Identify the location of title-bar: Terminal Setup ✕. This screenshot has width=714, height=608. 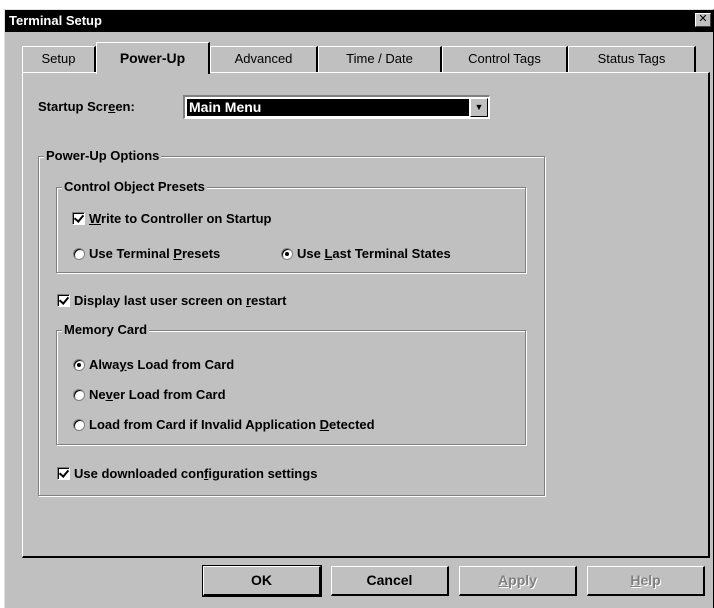
(359, 21).